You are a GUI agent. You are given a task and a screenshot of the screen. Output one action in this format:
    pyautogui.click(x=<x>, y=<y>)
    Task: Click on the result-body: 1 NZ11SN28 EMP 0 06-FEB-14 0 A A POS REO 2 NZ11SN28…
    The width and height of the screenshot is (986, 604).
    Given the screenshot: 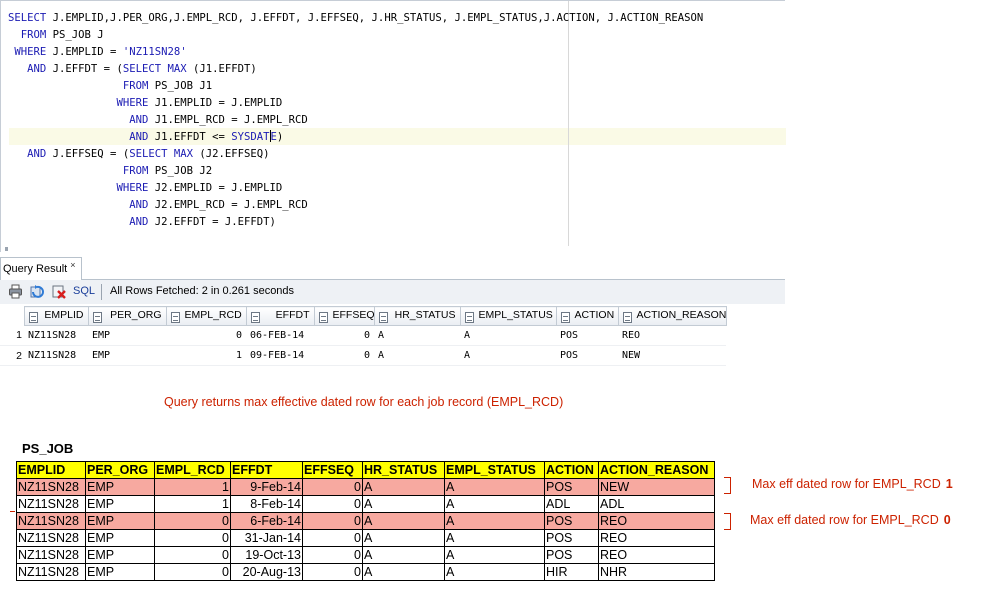 What is the action you would take?
    pyautogui.click(x=363, y=345)
    